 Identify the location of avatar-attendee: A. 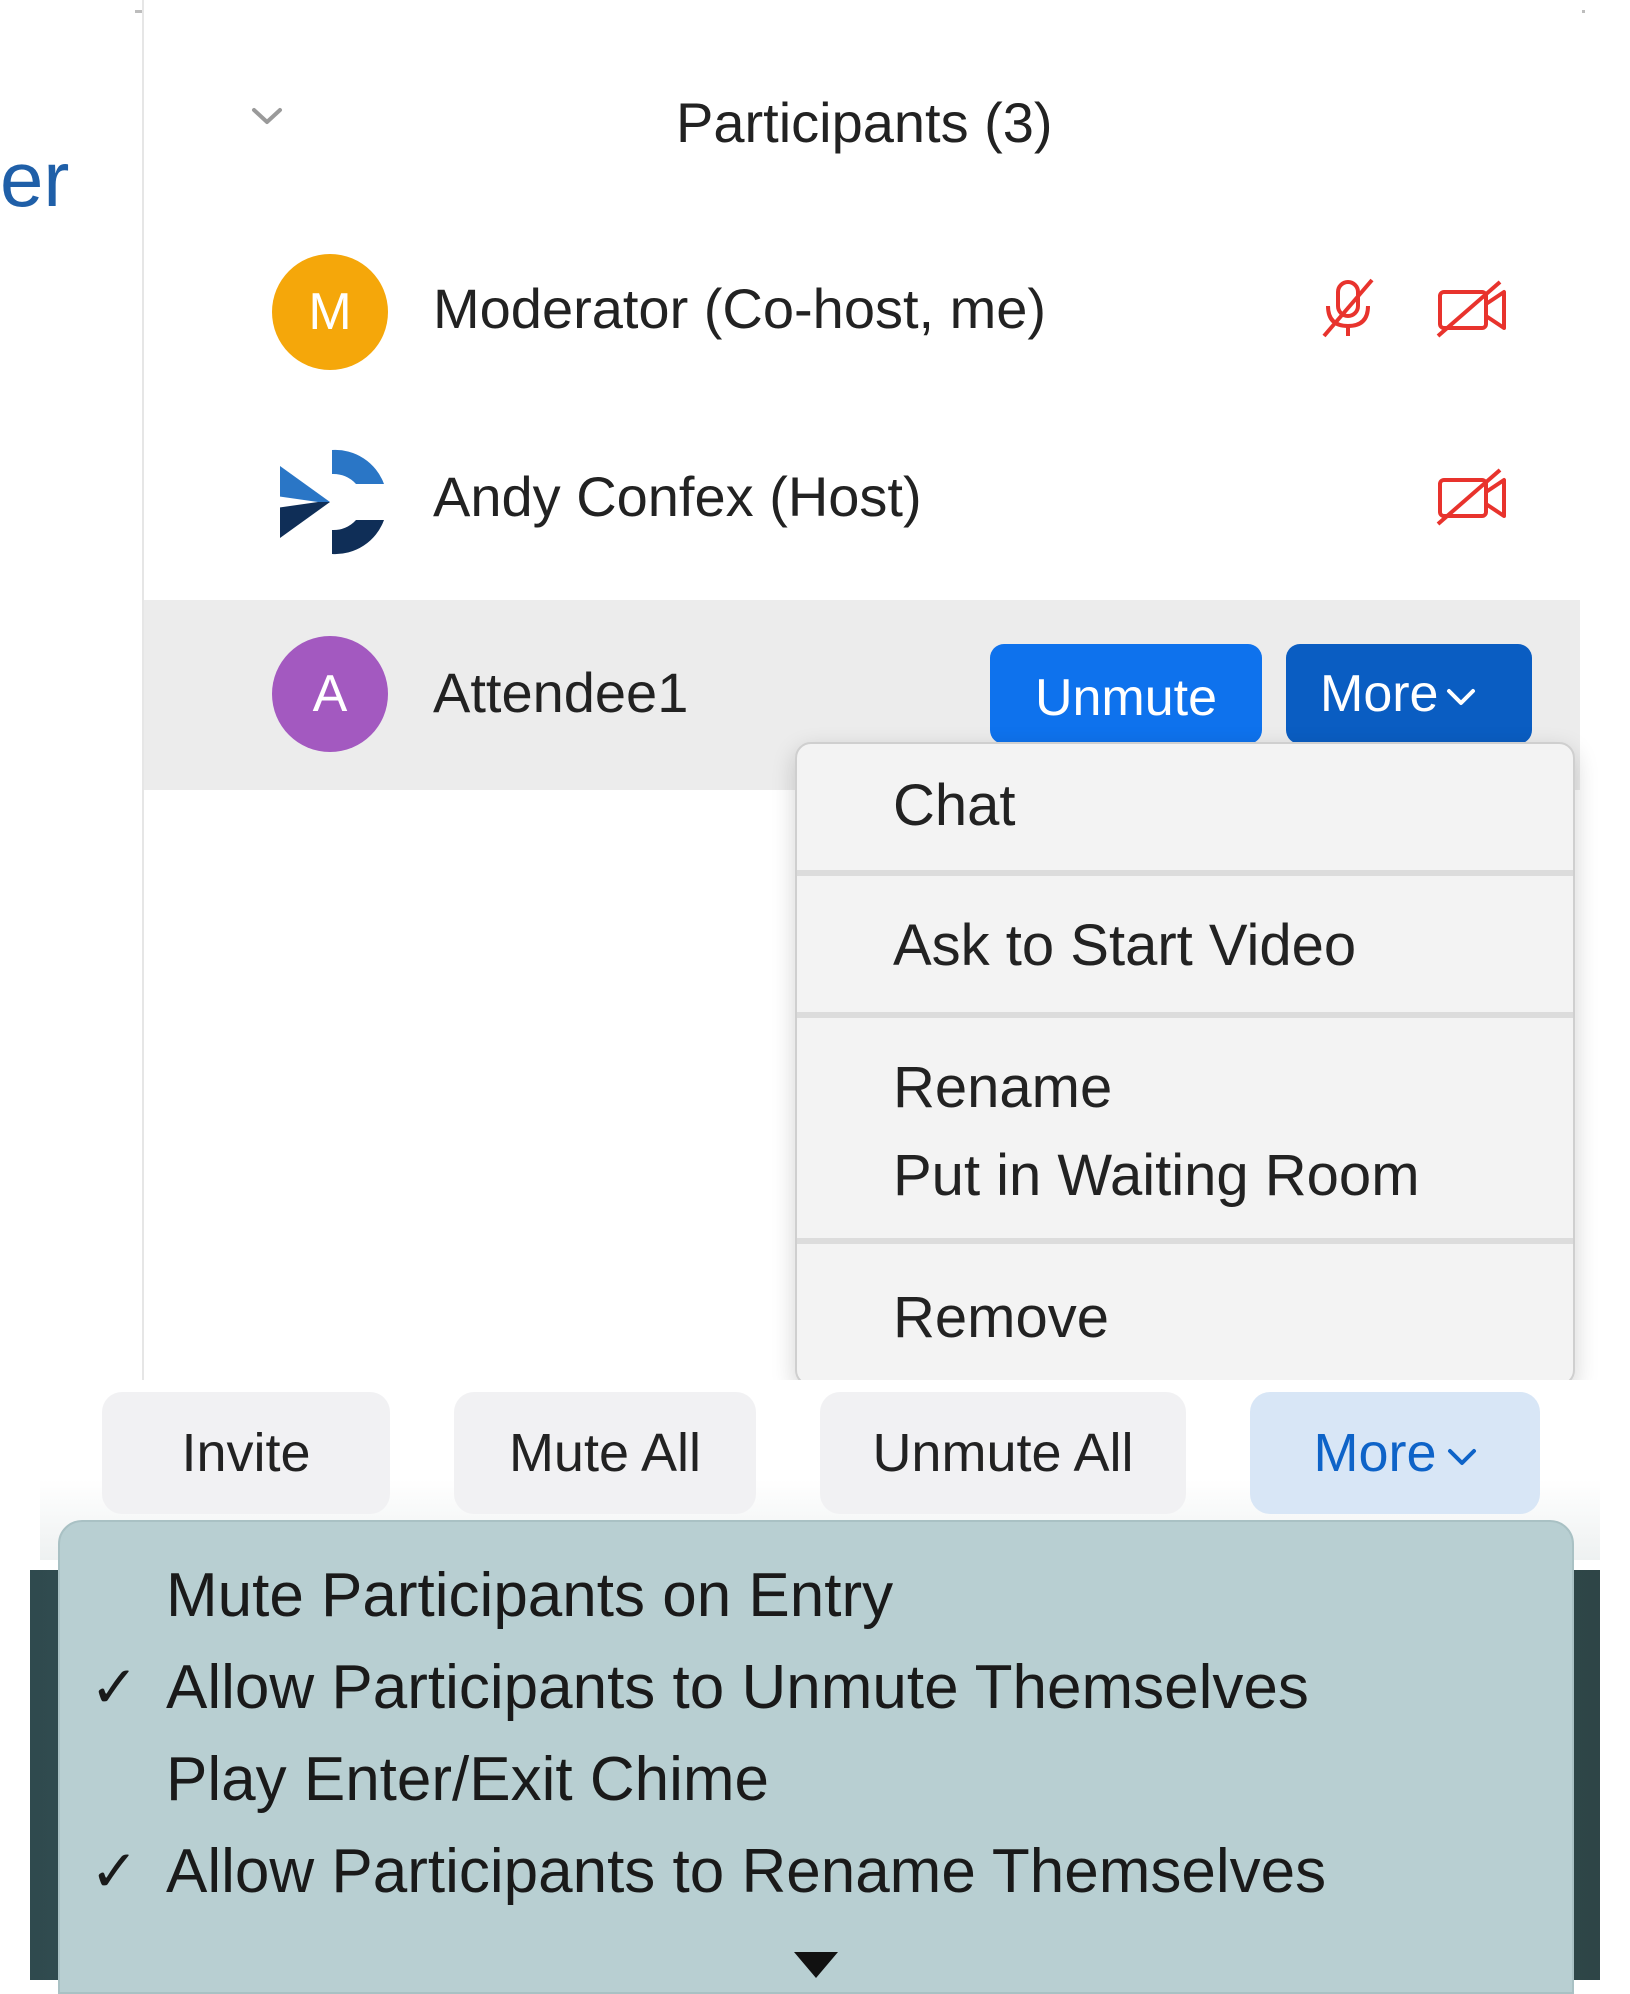
(330, 694).